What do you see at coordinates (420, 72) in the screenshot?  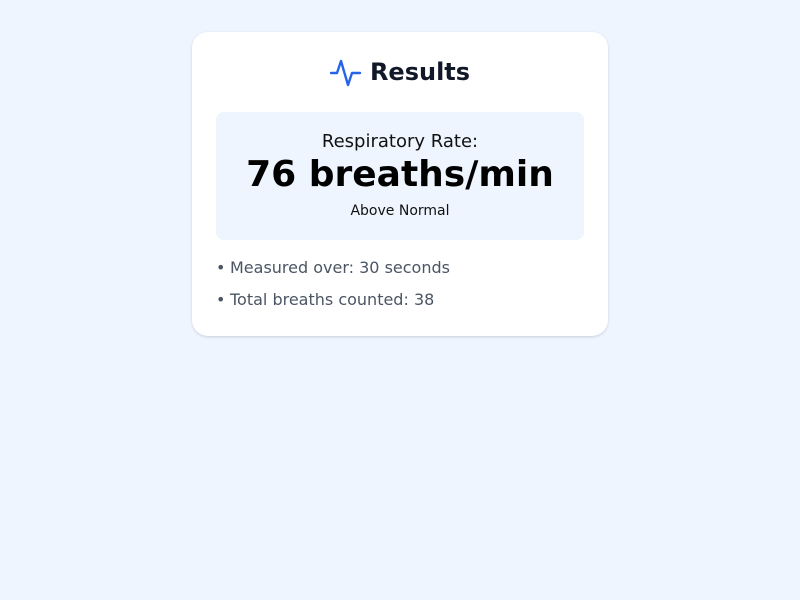 I see `page-title: Results` at bounding box center [420, 72].